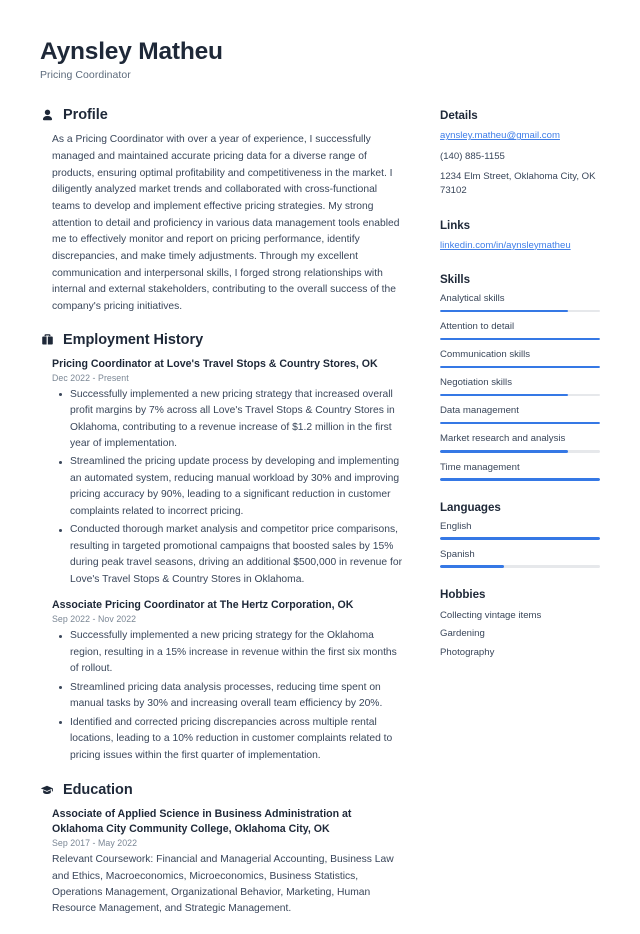 This screenshot has height=934, width=640. Describe the element at coordinates (477, 327) in the screenshot. I see `skill-label: Attention to detail` at that location.